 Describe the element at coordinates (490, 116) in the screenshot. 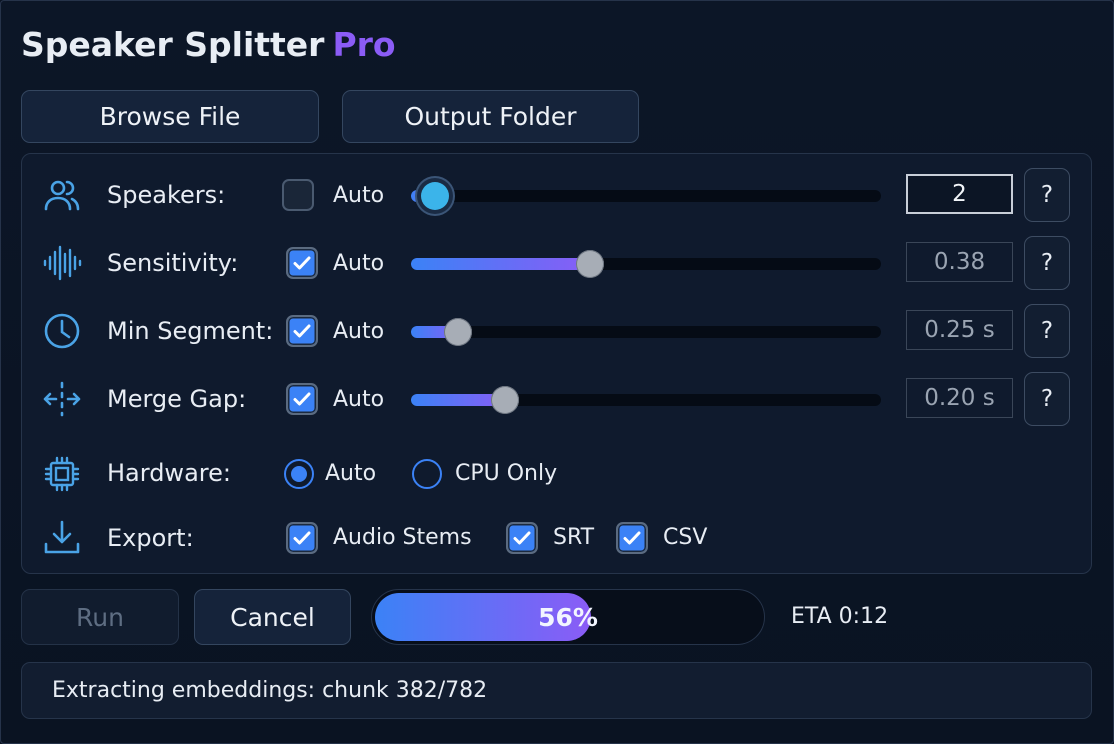

I see `output-folder-button: Output Folder` at that location.